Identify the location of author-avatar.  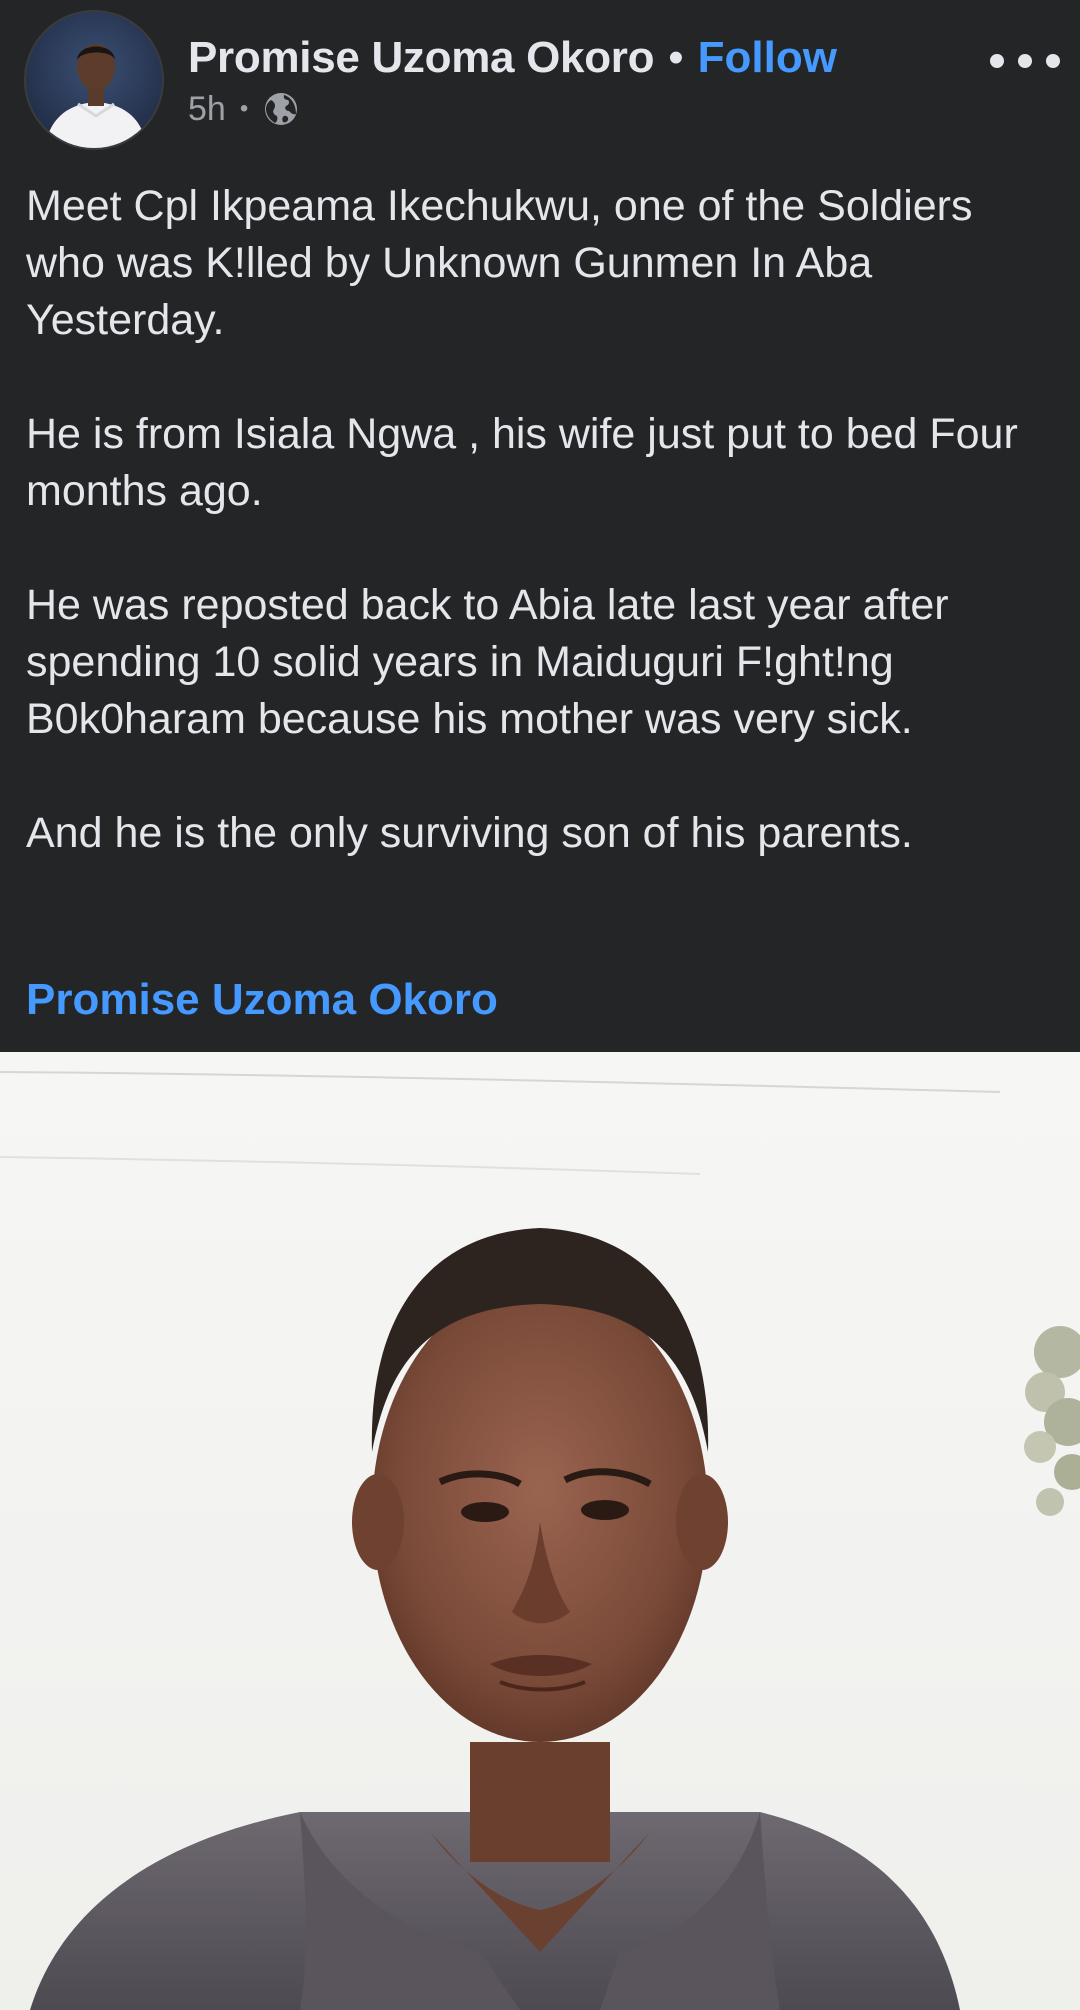
(94, 80).